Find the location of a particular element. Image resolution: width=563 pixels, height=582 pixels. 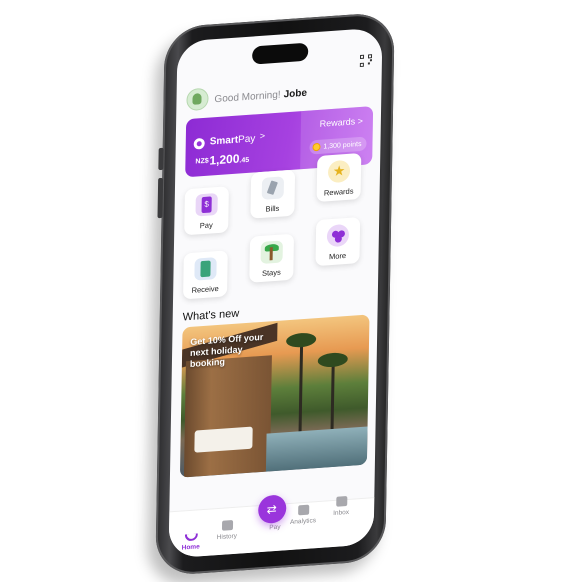

whats-new-title: What's new is located at coordinates (211, 315).